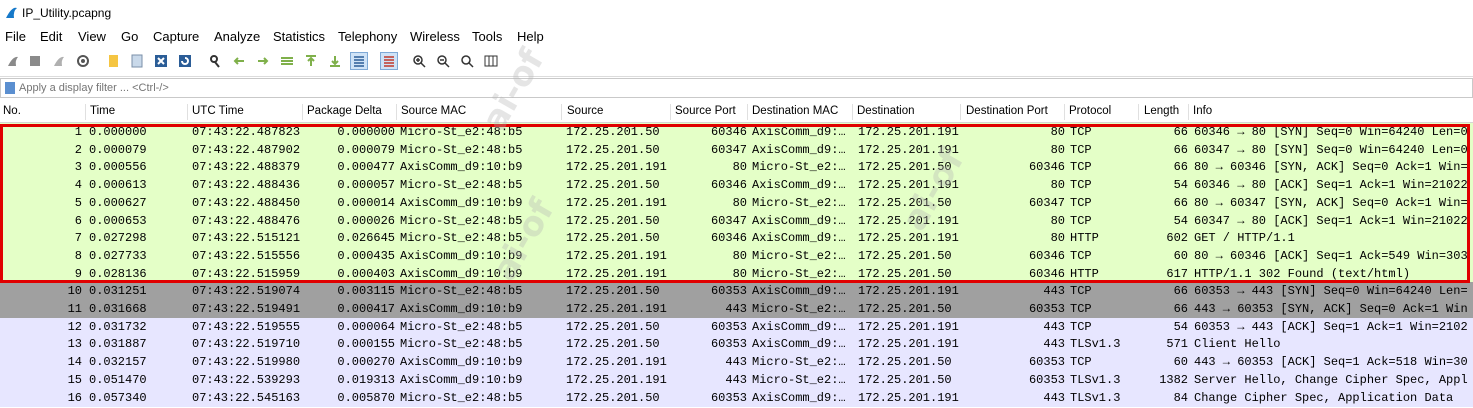 The image size is (1473, 408). Describe the element at coordinates (161, 61) in the screenshot. I see `close-file-icon` at that location.